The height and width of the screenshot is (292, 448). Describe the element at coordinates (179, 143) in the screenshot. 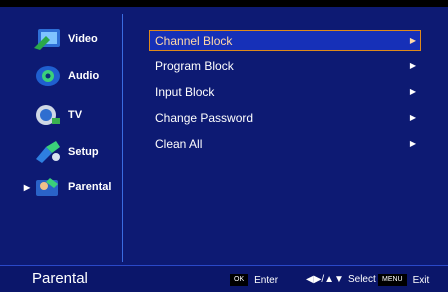

I see `menu-item-label: Clean All` at that location.